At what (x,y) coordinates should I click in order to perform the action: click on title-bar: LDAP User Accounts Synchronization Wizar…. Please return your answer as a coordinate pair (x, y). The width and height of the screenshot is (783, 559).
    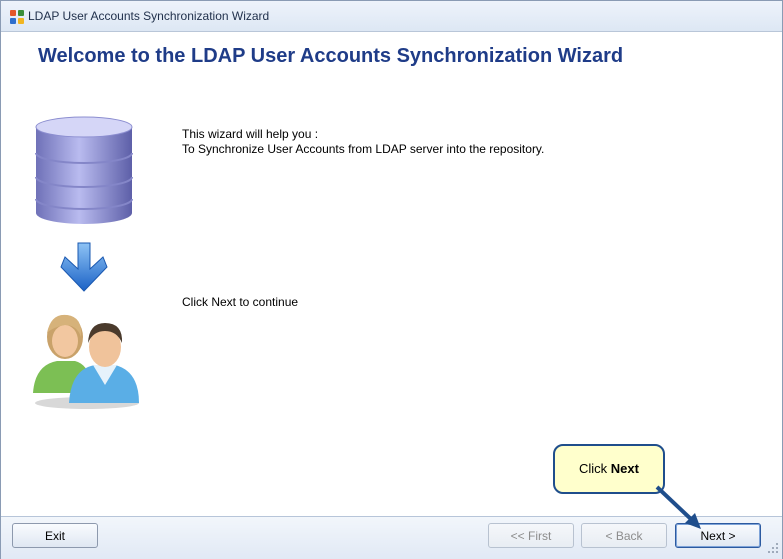
    Looking at the image, I should click on (391, 16).